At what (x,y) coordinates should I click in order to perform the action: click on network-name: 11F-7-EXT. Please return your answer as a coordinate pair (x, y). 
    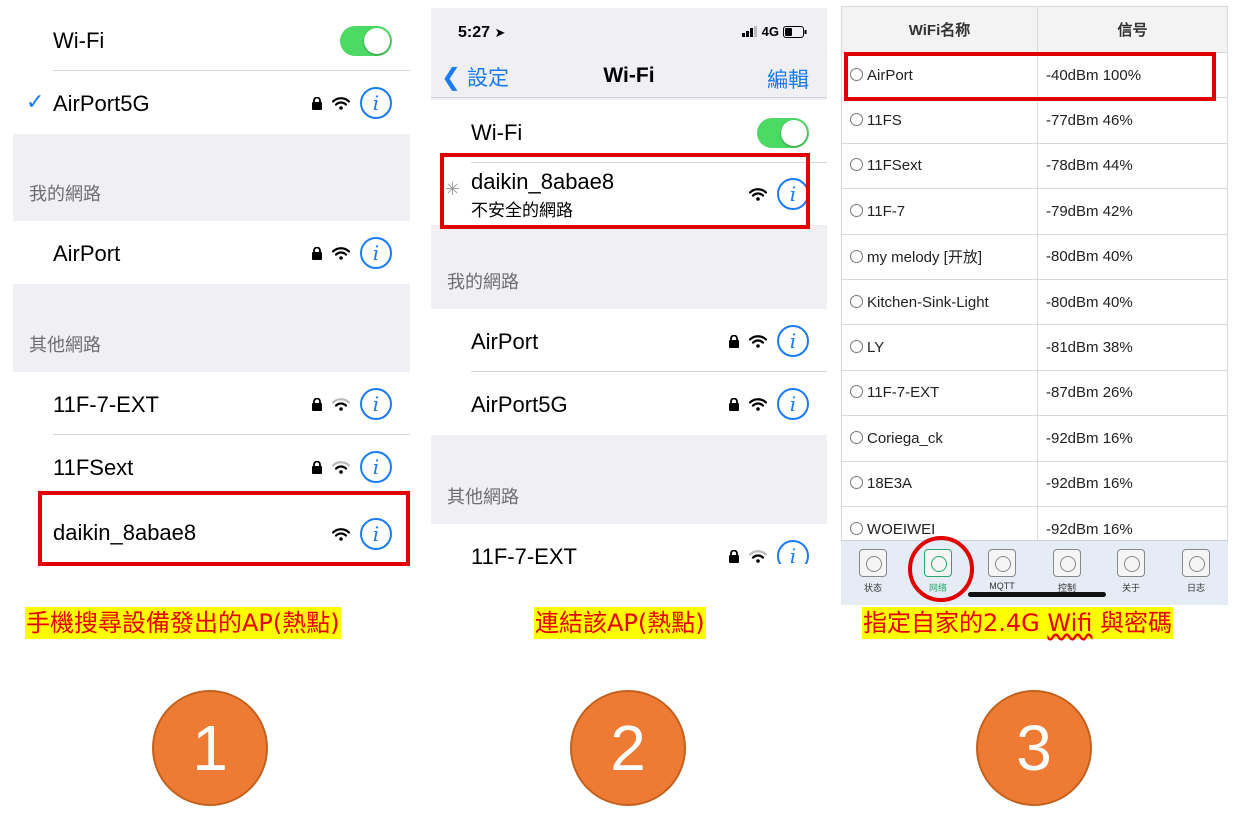
    Looking at the image, I should click on (524, 554).